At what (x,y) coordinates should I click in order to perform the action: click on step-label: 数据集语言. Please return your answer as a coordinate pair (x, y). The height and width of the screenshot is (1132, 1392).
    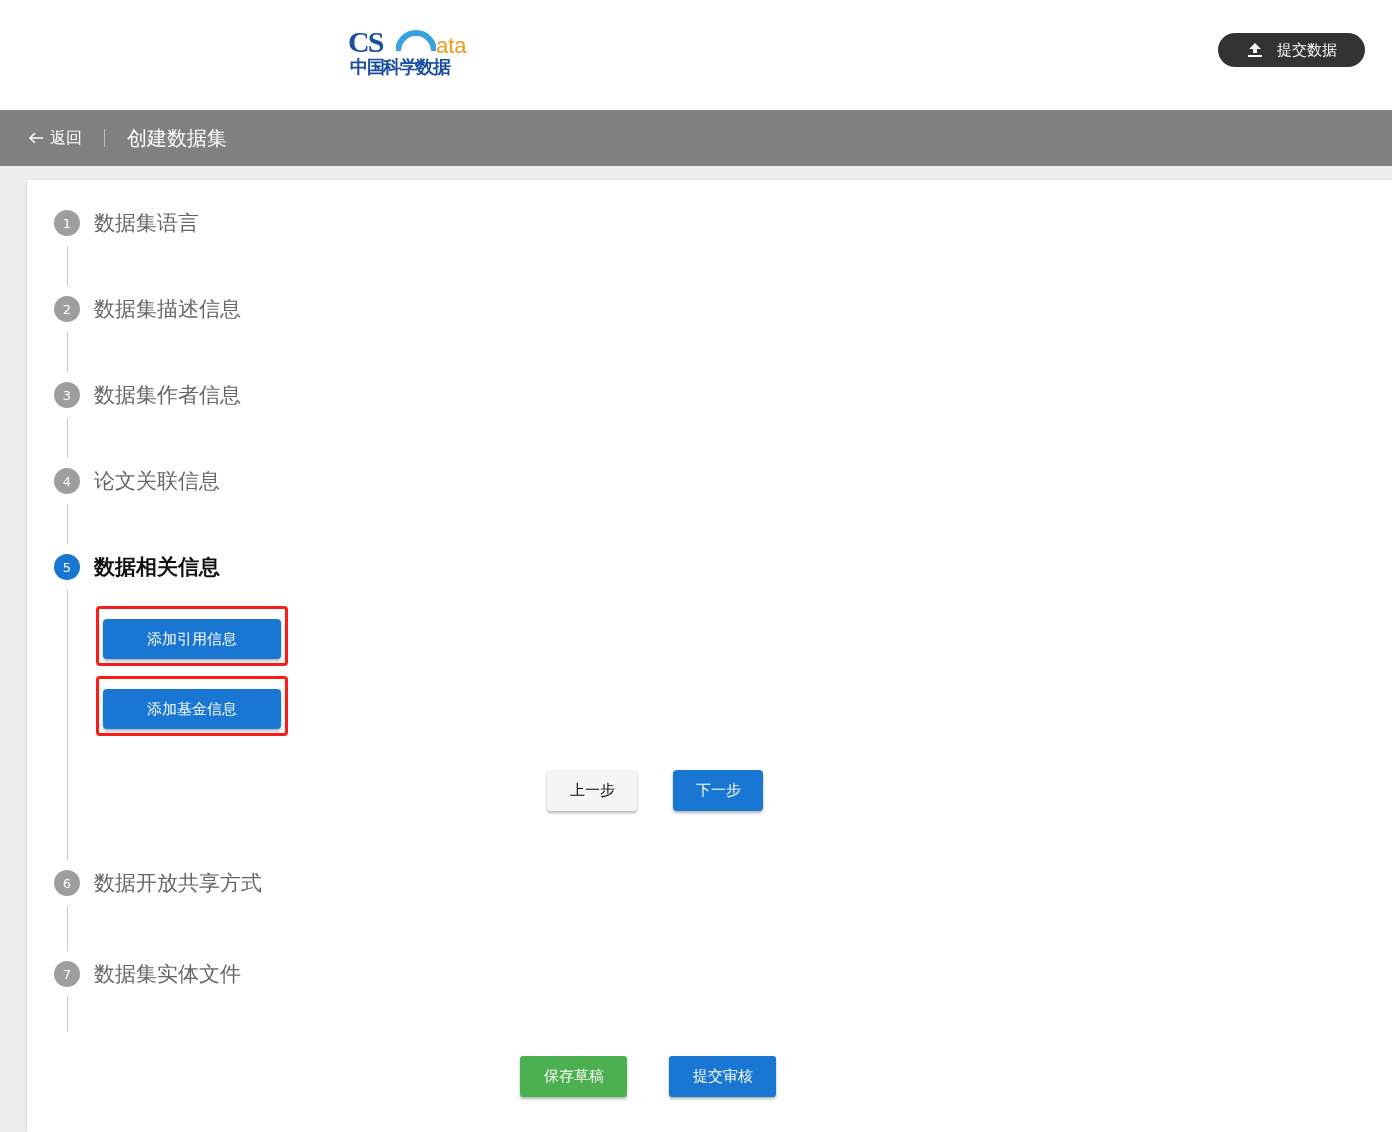
    Looking at the image, I should click on (146, 223).